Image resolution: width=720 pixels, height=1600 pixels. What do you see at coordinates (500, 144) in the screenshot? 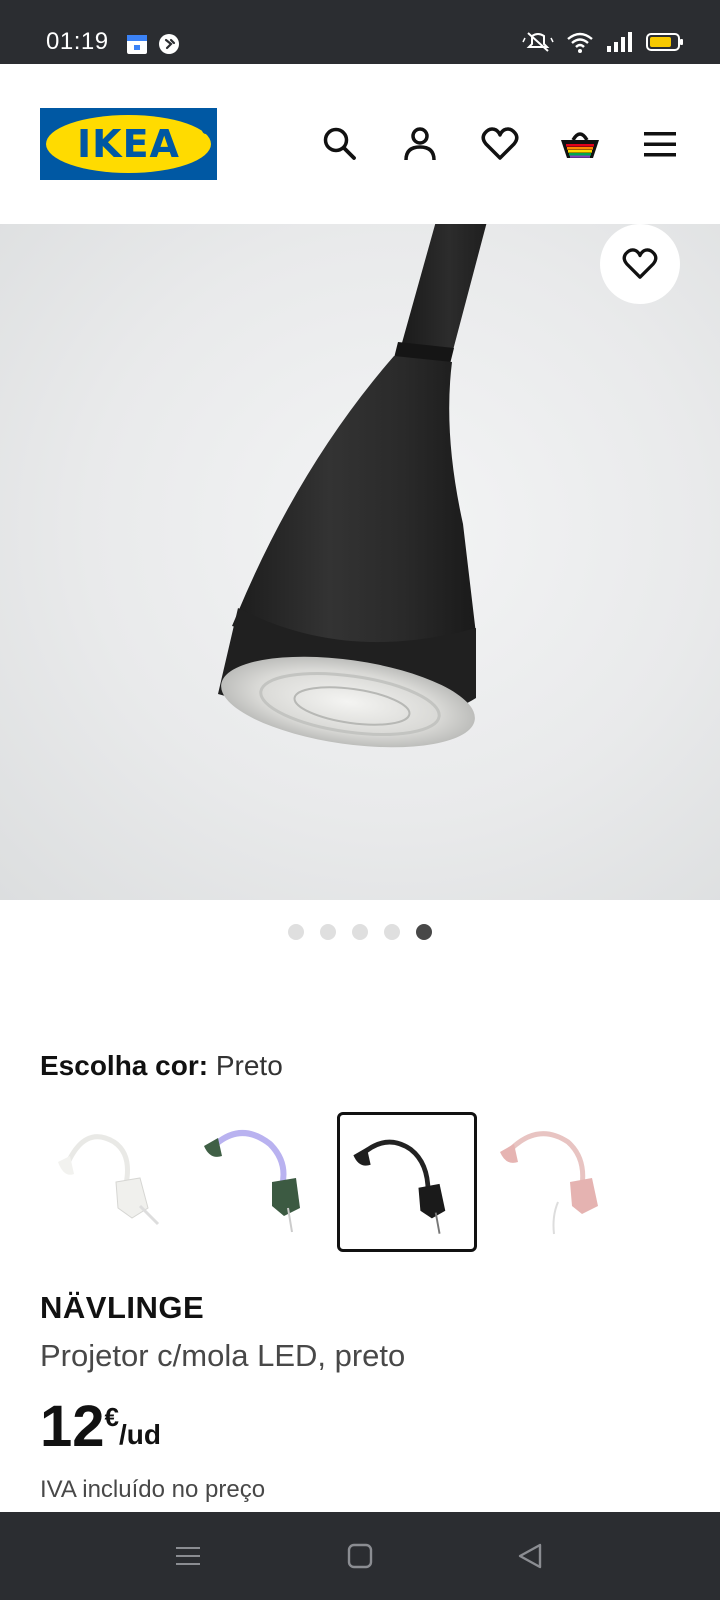
I see `favorites-icon` at bounding box center [500, 144].